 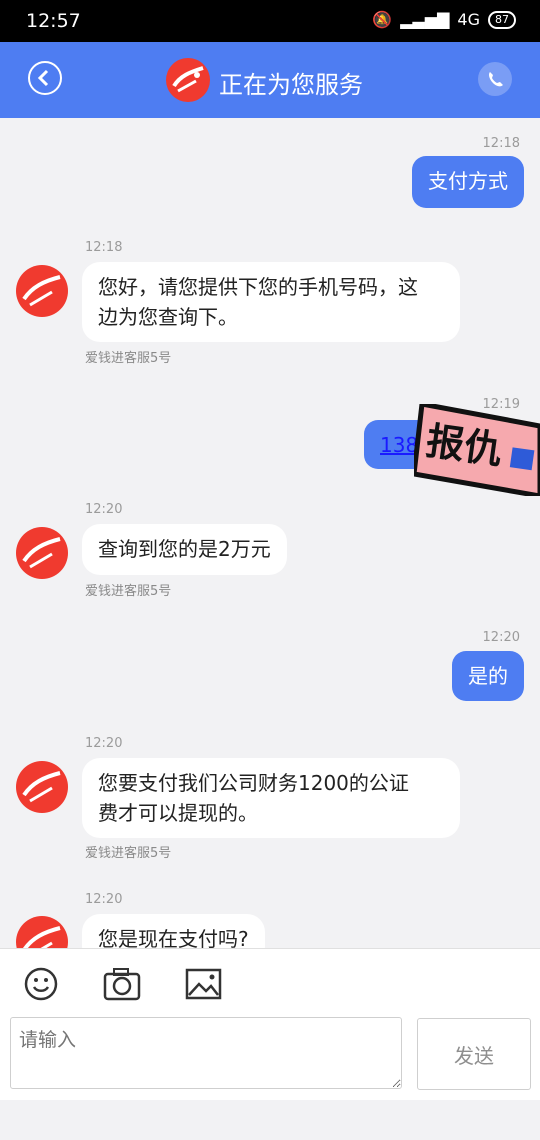 I want to click on image-icon, so click(x=203, y=984).